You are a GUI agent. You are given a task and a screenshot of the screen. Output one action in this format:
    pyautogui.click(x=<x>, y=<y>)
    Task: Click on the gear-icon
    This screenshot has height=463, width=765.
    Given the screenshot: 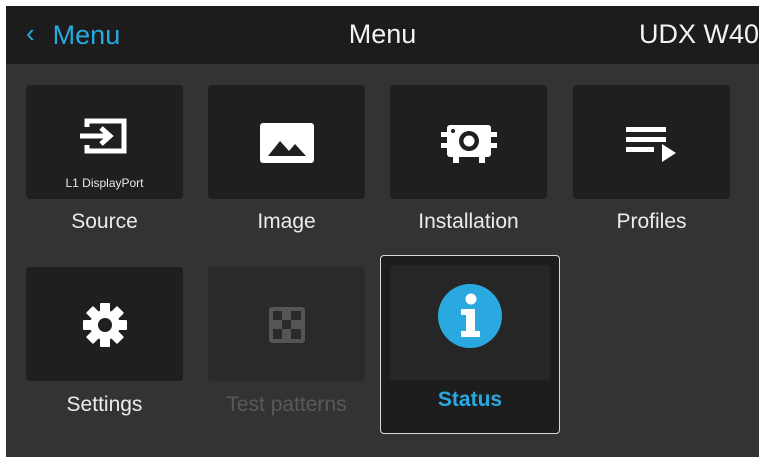 What is the action you would take?
    pyautogui.click(x=104, y=325)
    